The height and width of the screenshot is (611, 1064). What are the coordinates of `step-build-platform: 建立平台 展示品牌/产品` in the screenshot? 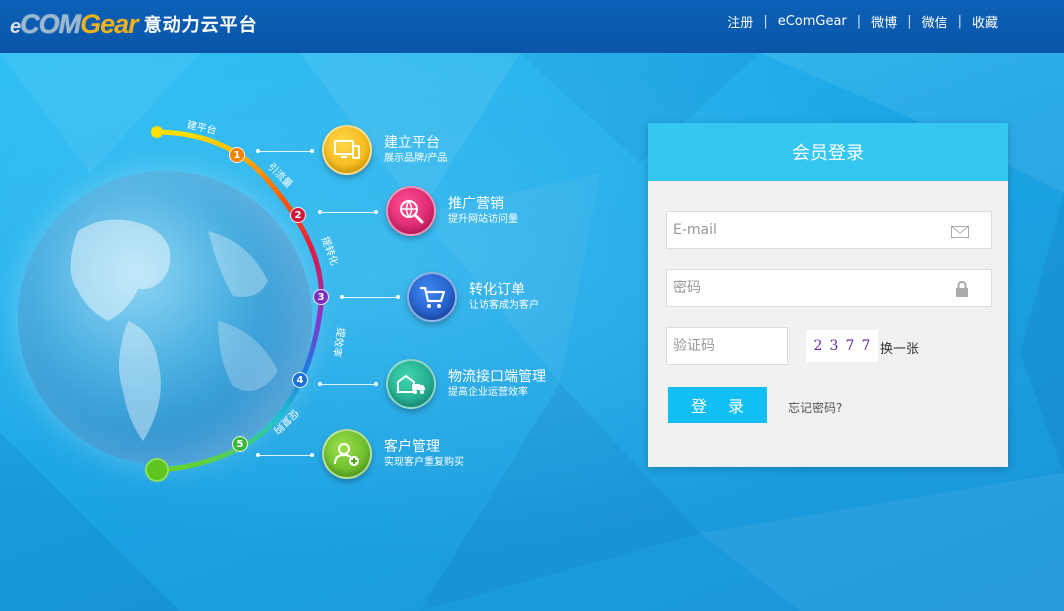 It's located at (384, 150).